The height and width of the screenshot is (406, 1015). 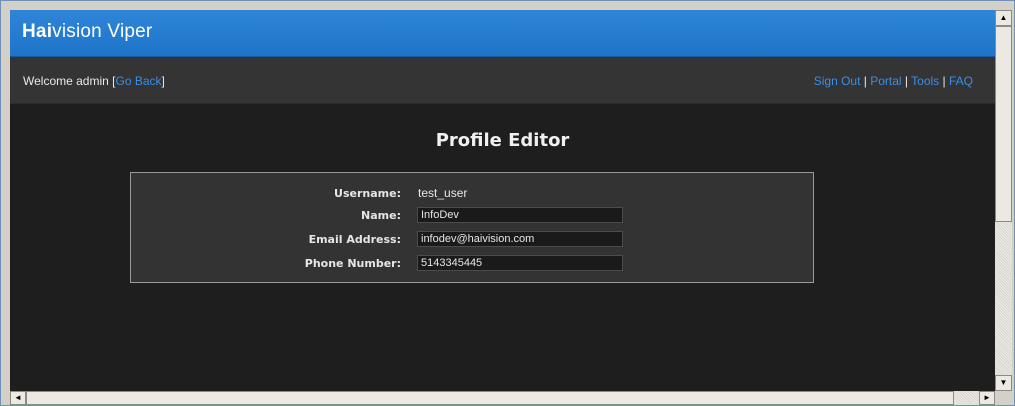 What do you see at coordinates (520, 263) in the screenshot?
I see `phone-field: 5143345445` at bounding box center [520, 263].